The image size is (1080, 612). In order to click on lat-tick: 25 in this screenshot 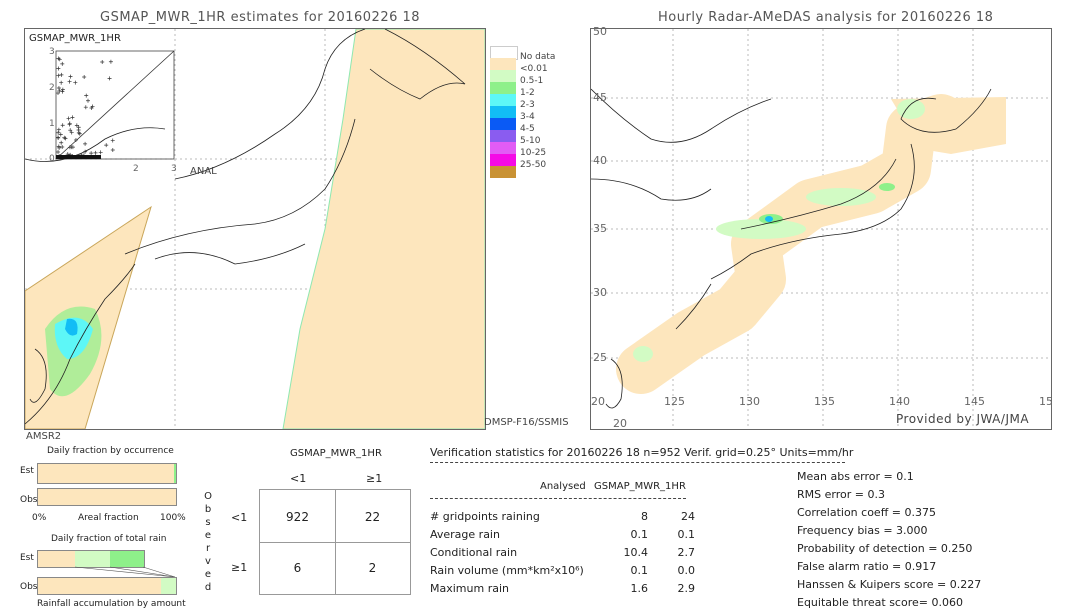, I will do `click(600, 357)`.